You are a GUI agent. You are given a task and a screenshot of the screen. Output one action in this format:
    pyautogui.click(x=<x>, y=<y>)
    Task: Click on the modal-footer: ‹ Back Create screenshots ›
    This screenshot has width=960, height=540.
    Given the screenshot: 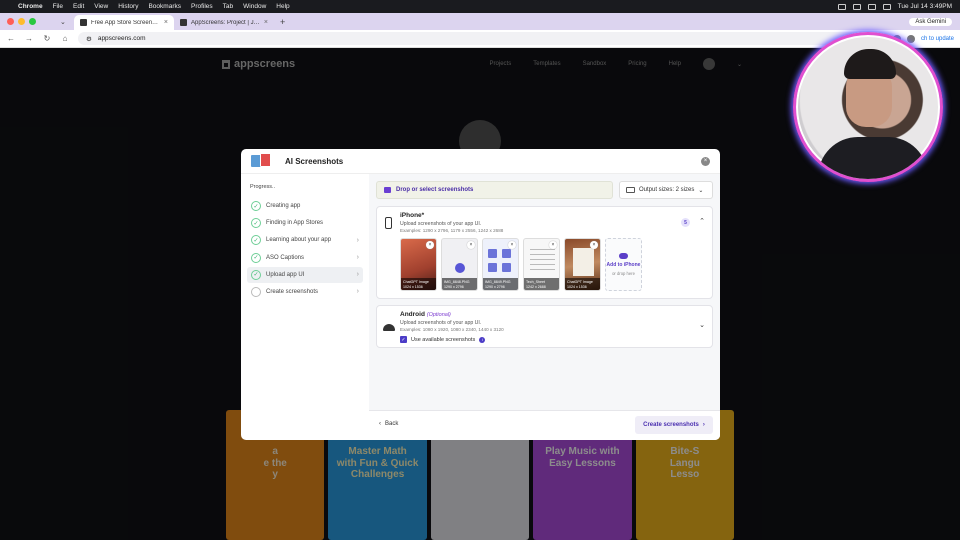 What is the action you would take?
    pyautogui.click(x=544, y=425)
    